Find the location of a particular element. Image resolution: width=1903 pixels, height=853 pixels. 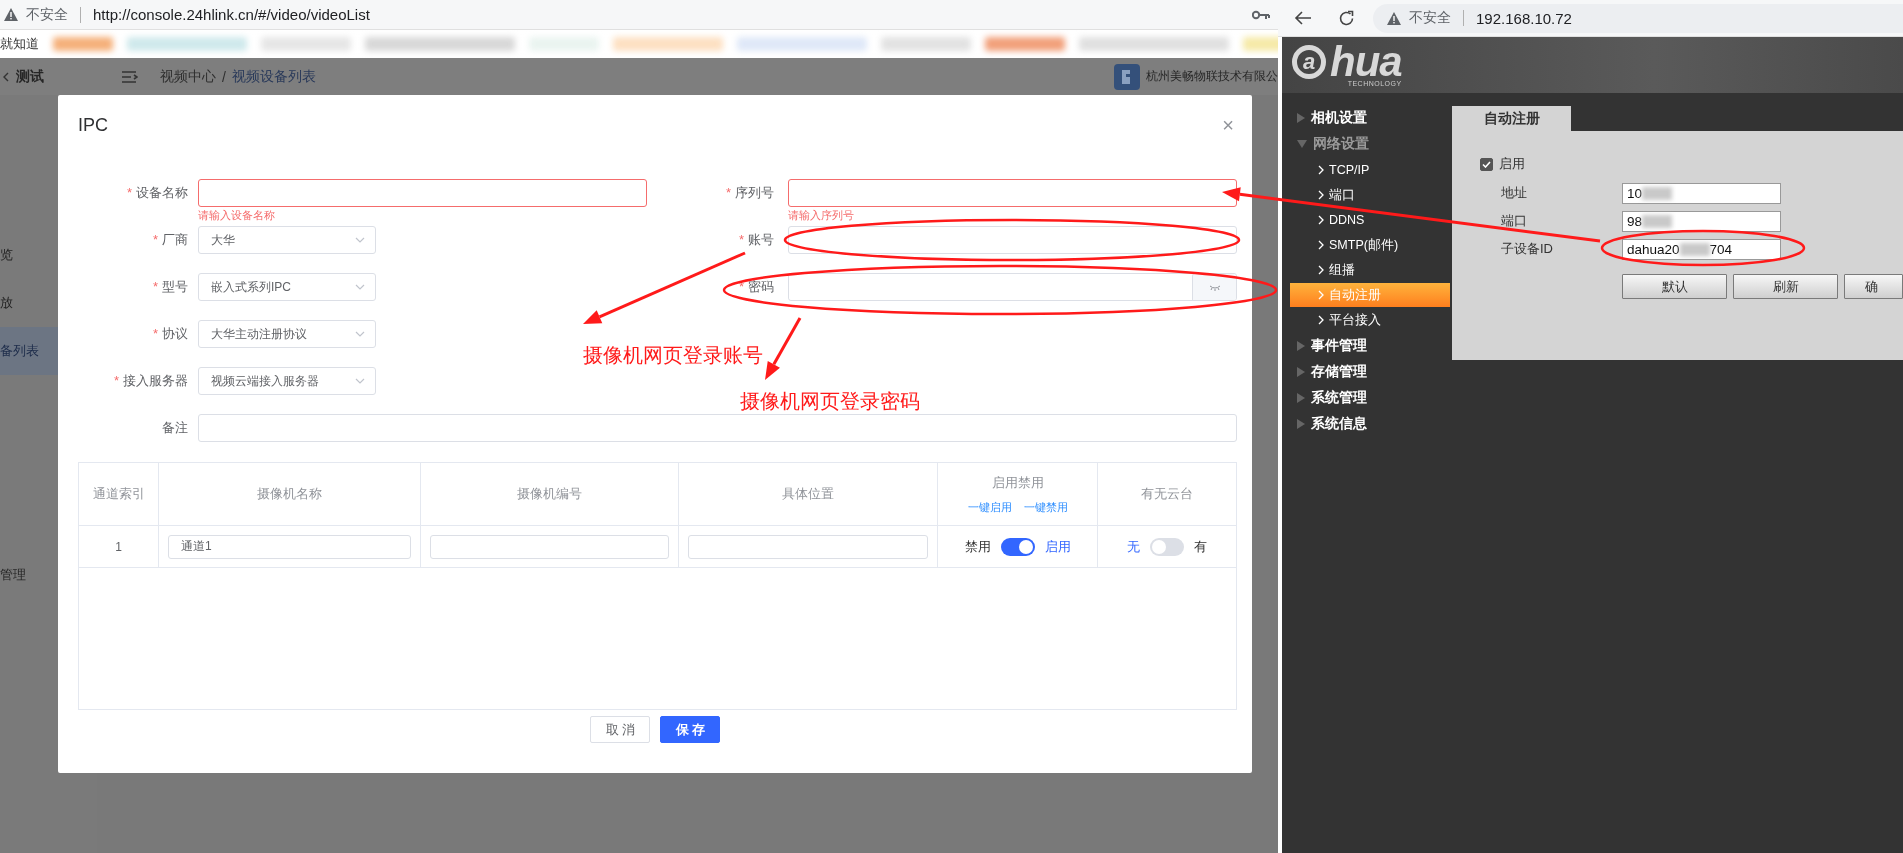

app-title: 测试 is located at coordinates (30, 76).